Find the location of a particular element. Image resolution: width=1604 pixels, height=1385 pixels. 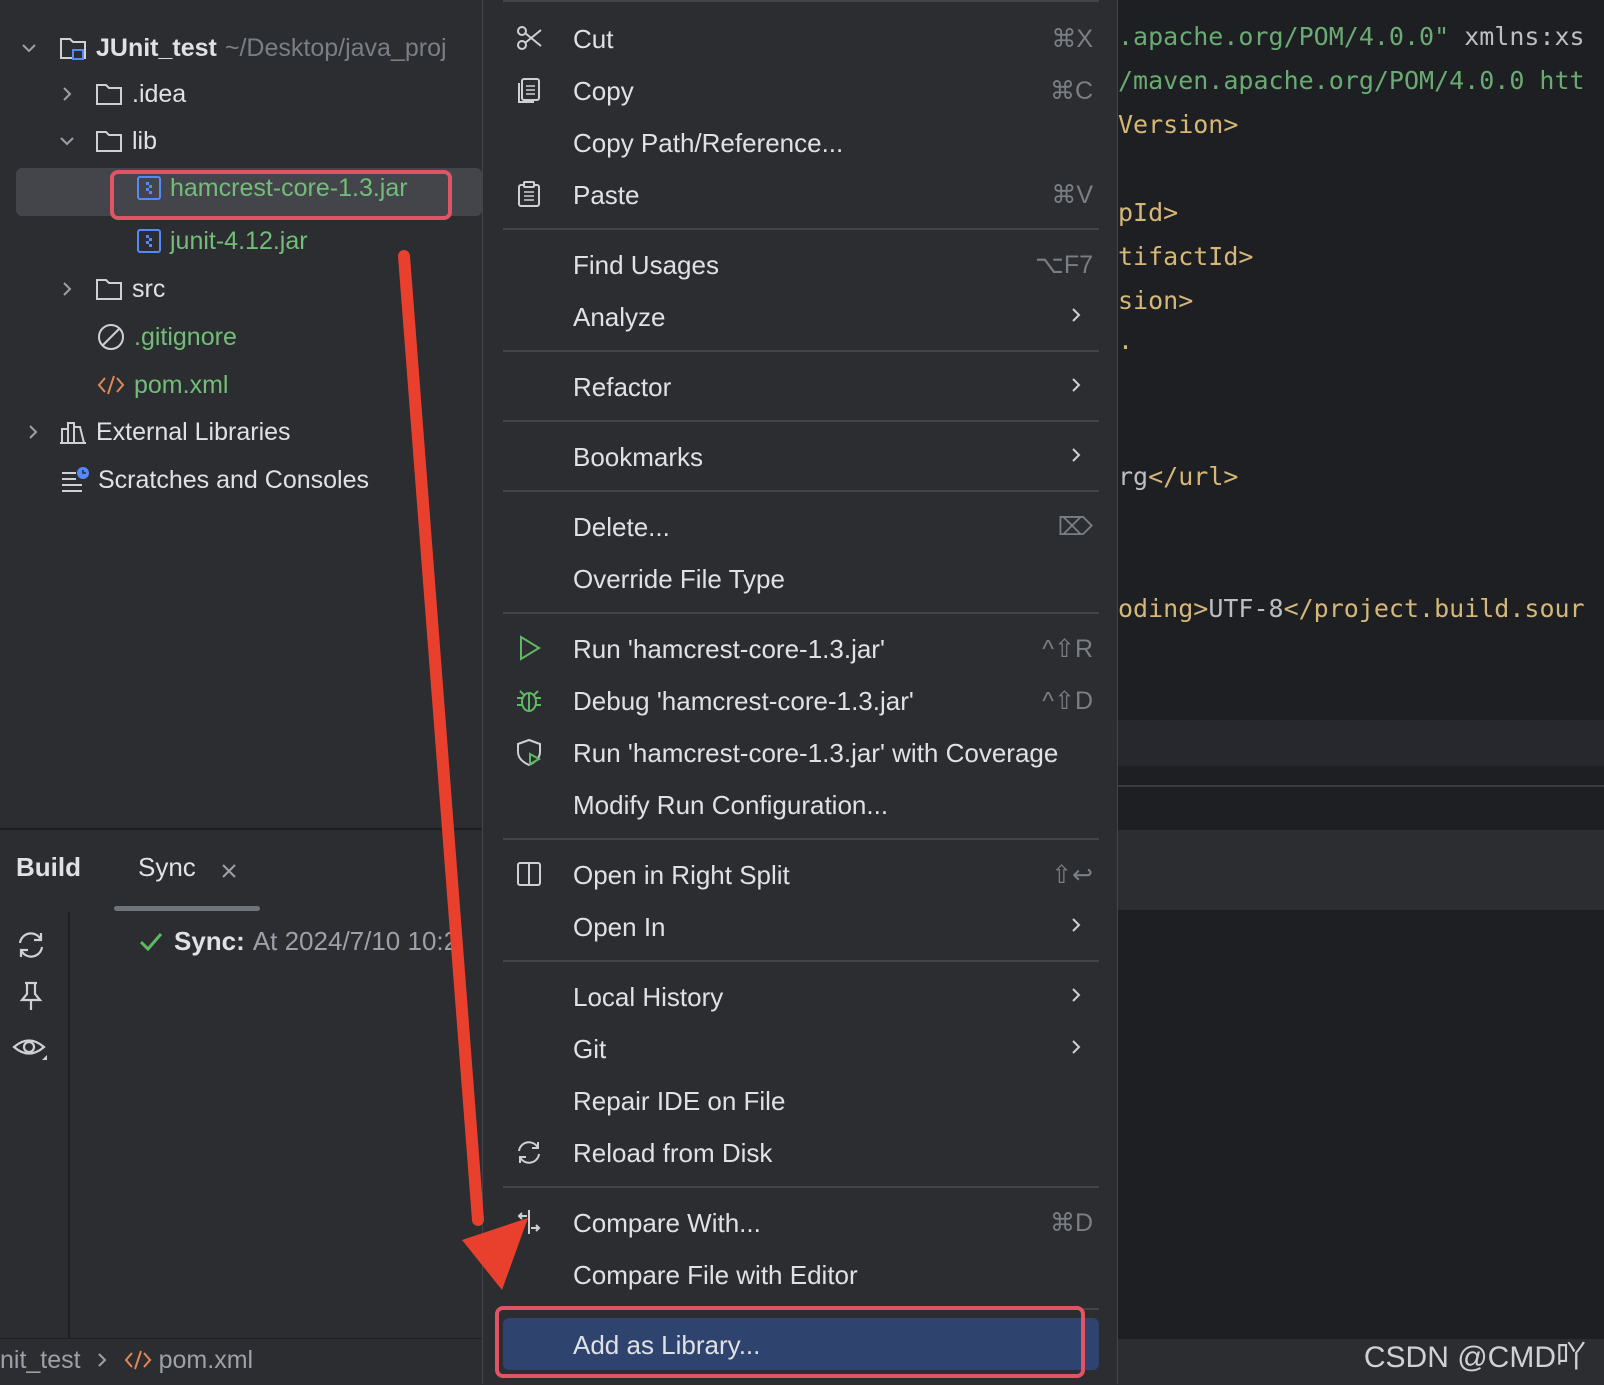

annotation-arrow is located at coordinates (463, 770).